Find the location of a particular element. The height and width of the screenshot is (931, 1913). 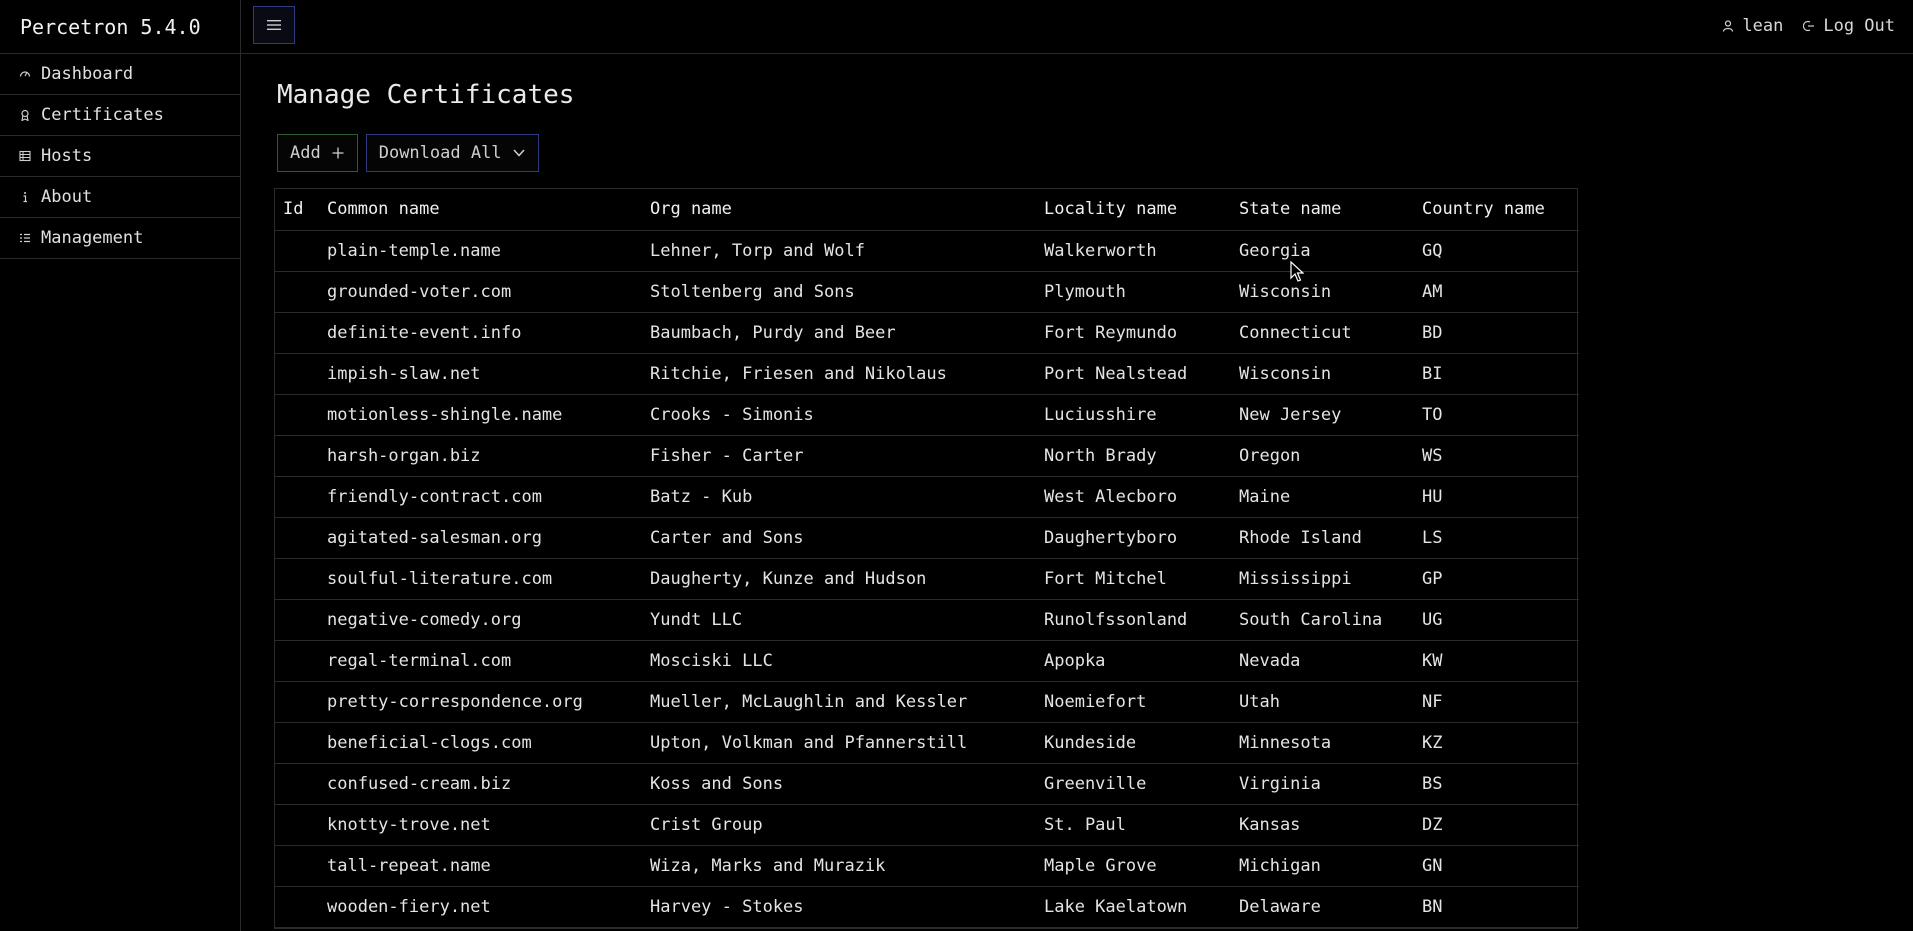

sidebar-item-label: Management is located at coordinates (92, 238).